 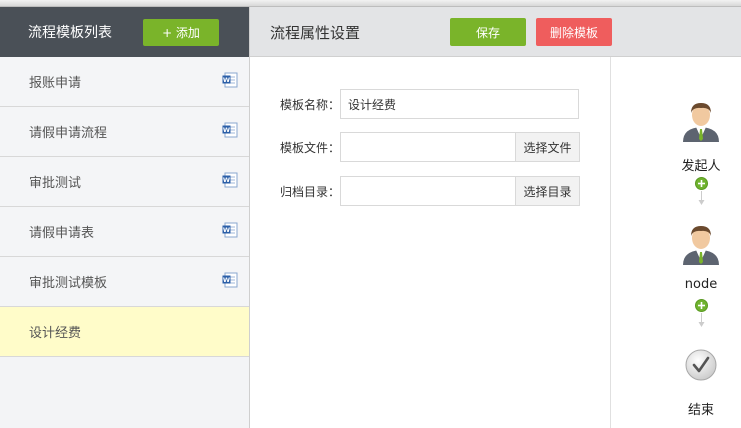 I want to click on sidebar-title: 流程模板列表, so click(x=70, y=33).